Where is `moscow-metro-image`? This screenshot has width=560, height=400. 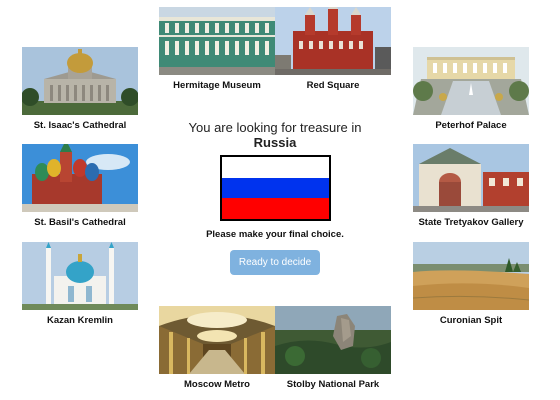
moscow-metro-image is located at coordinates (217, 340).